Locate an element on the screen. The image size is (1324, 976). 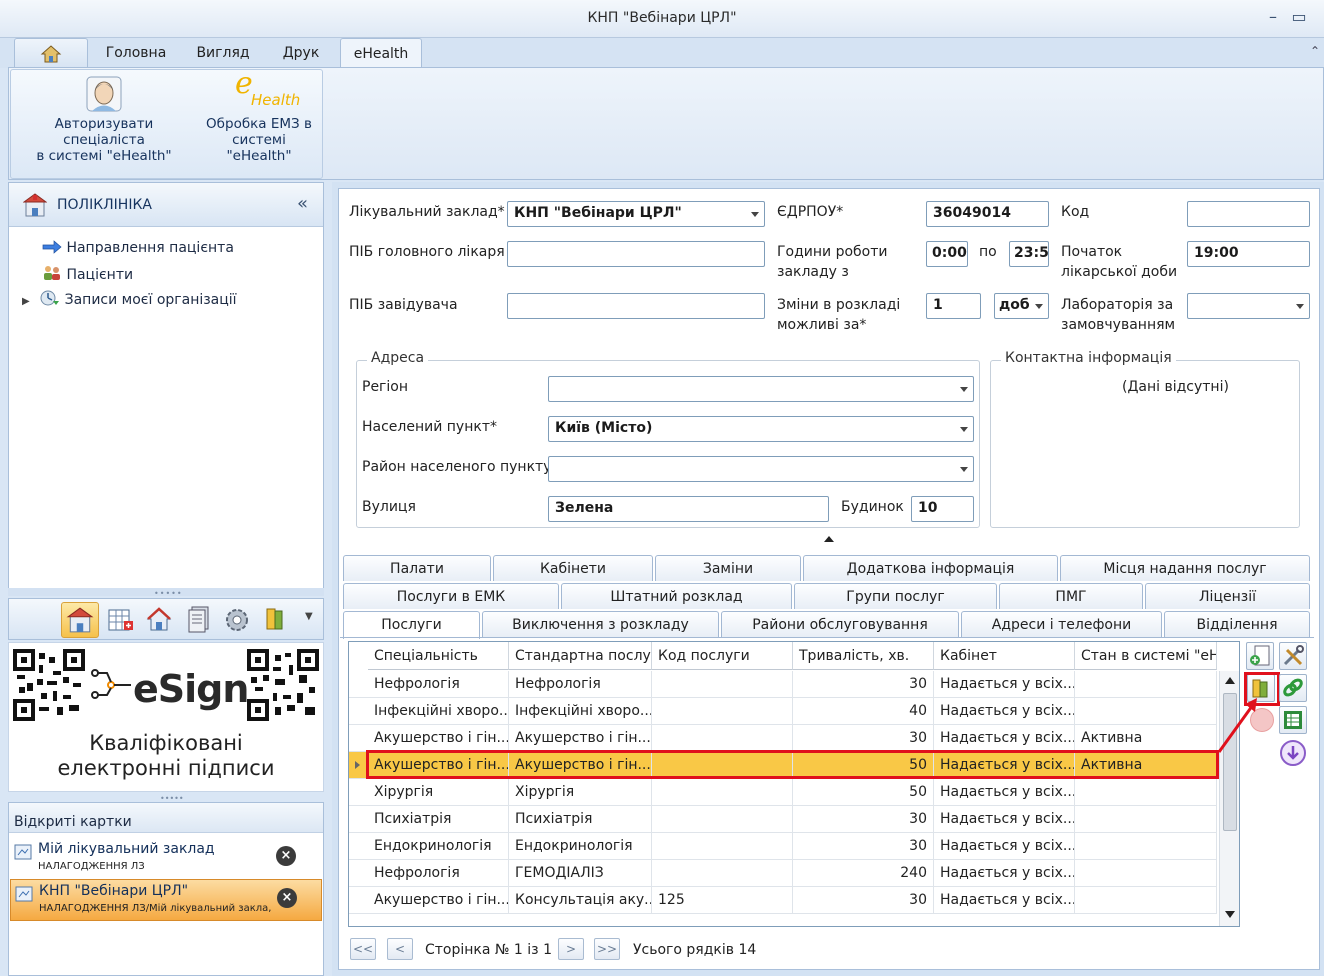
scroll-down-icon is located at coordinates (1230, 914).